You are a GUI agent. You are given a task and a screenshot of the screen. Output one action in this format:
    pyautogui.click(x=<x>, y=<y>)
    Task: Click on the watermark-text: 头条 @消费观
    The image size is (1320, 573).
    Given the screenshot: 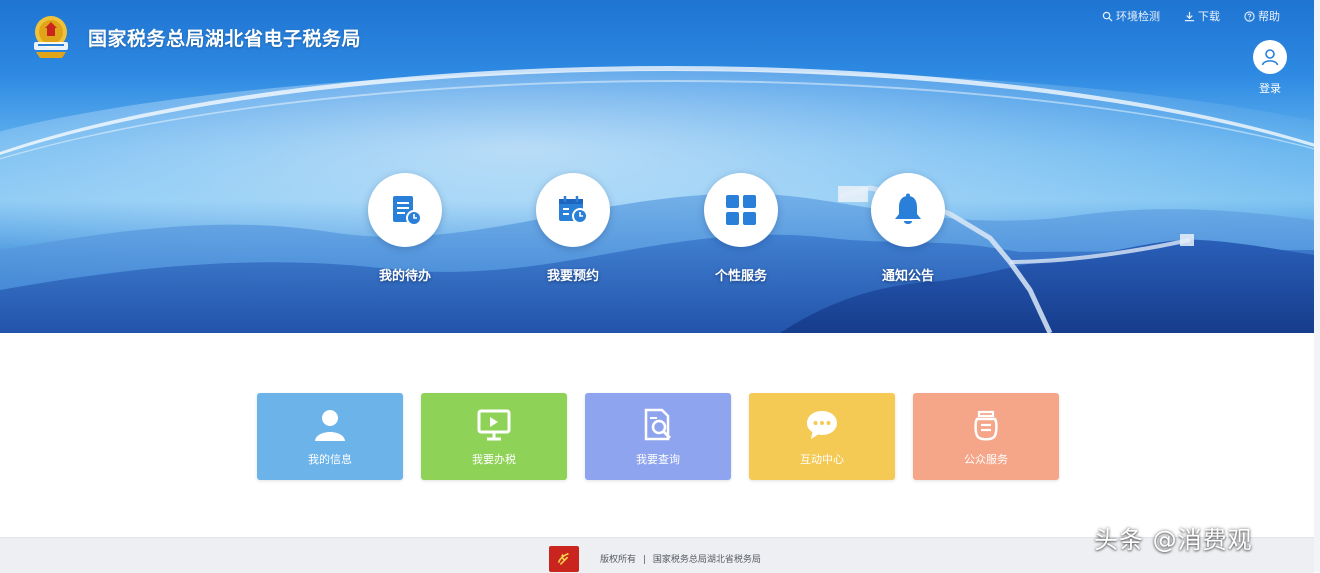 What is the action you would take?
    pyautogui.click(x=1173, y=540)
    